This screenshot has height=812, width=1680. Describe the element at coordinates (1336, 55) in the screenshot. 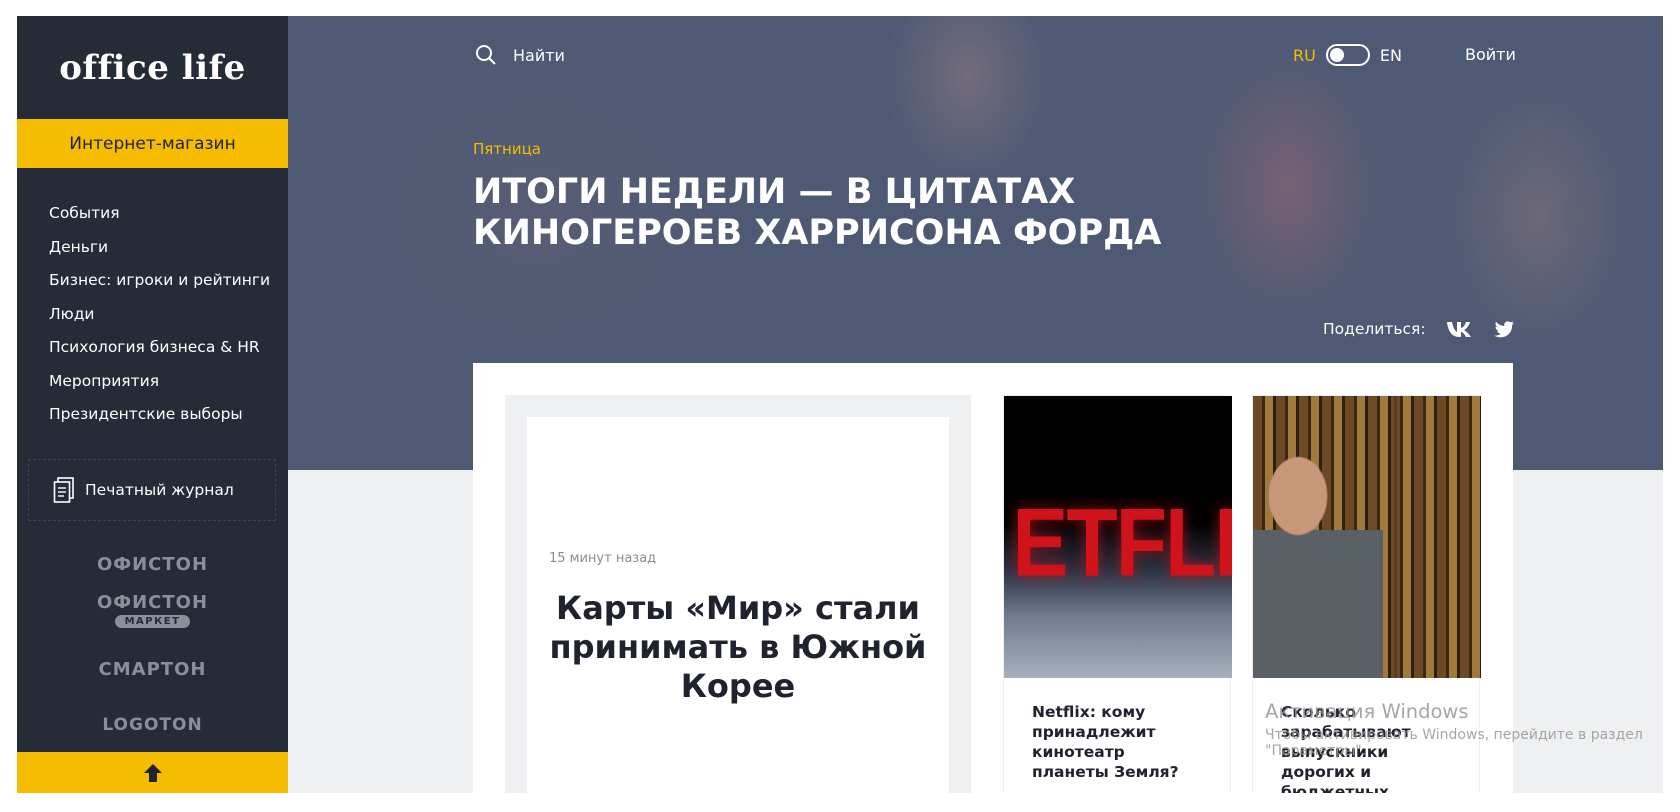

I see `toggle-knob` at that location.